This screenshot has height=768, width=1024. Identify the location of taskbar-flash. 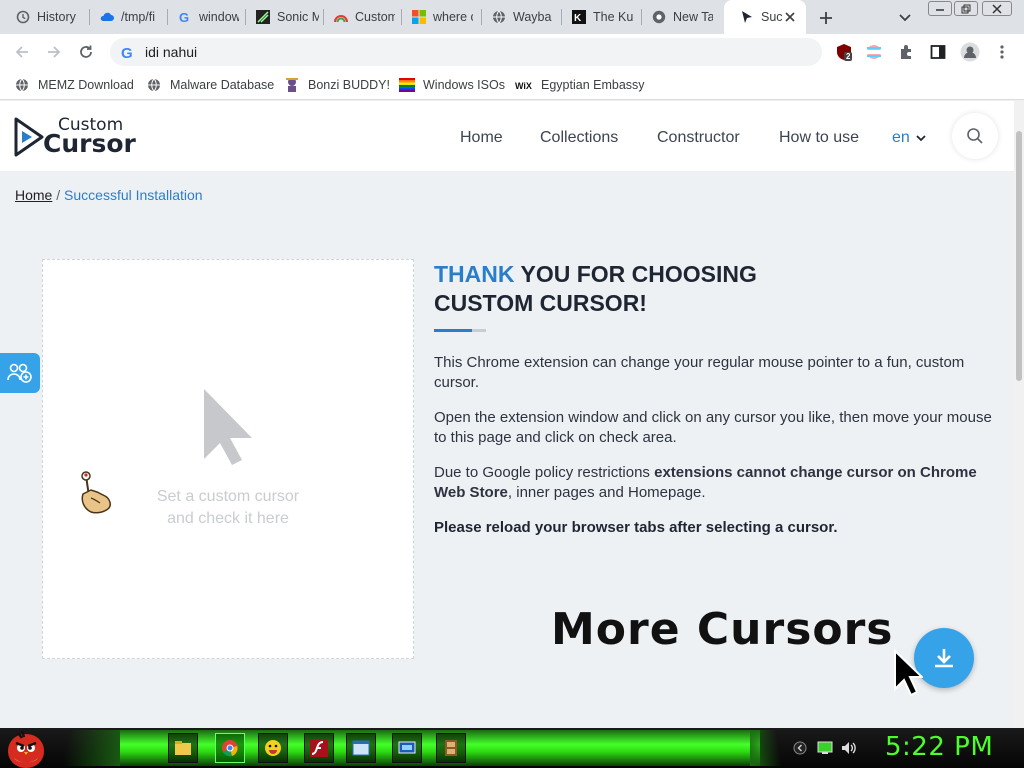
(319, 748).